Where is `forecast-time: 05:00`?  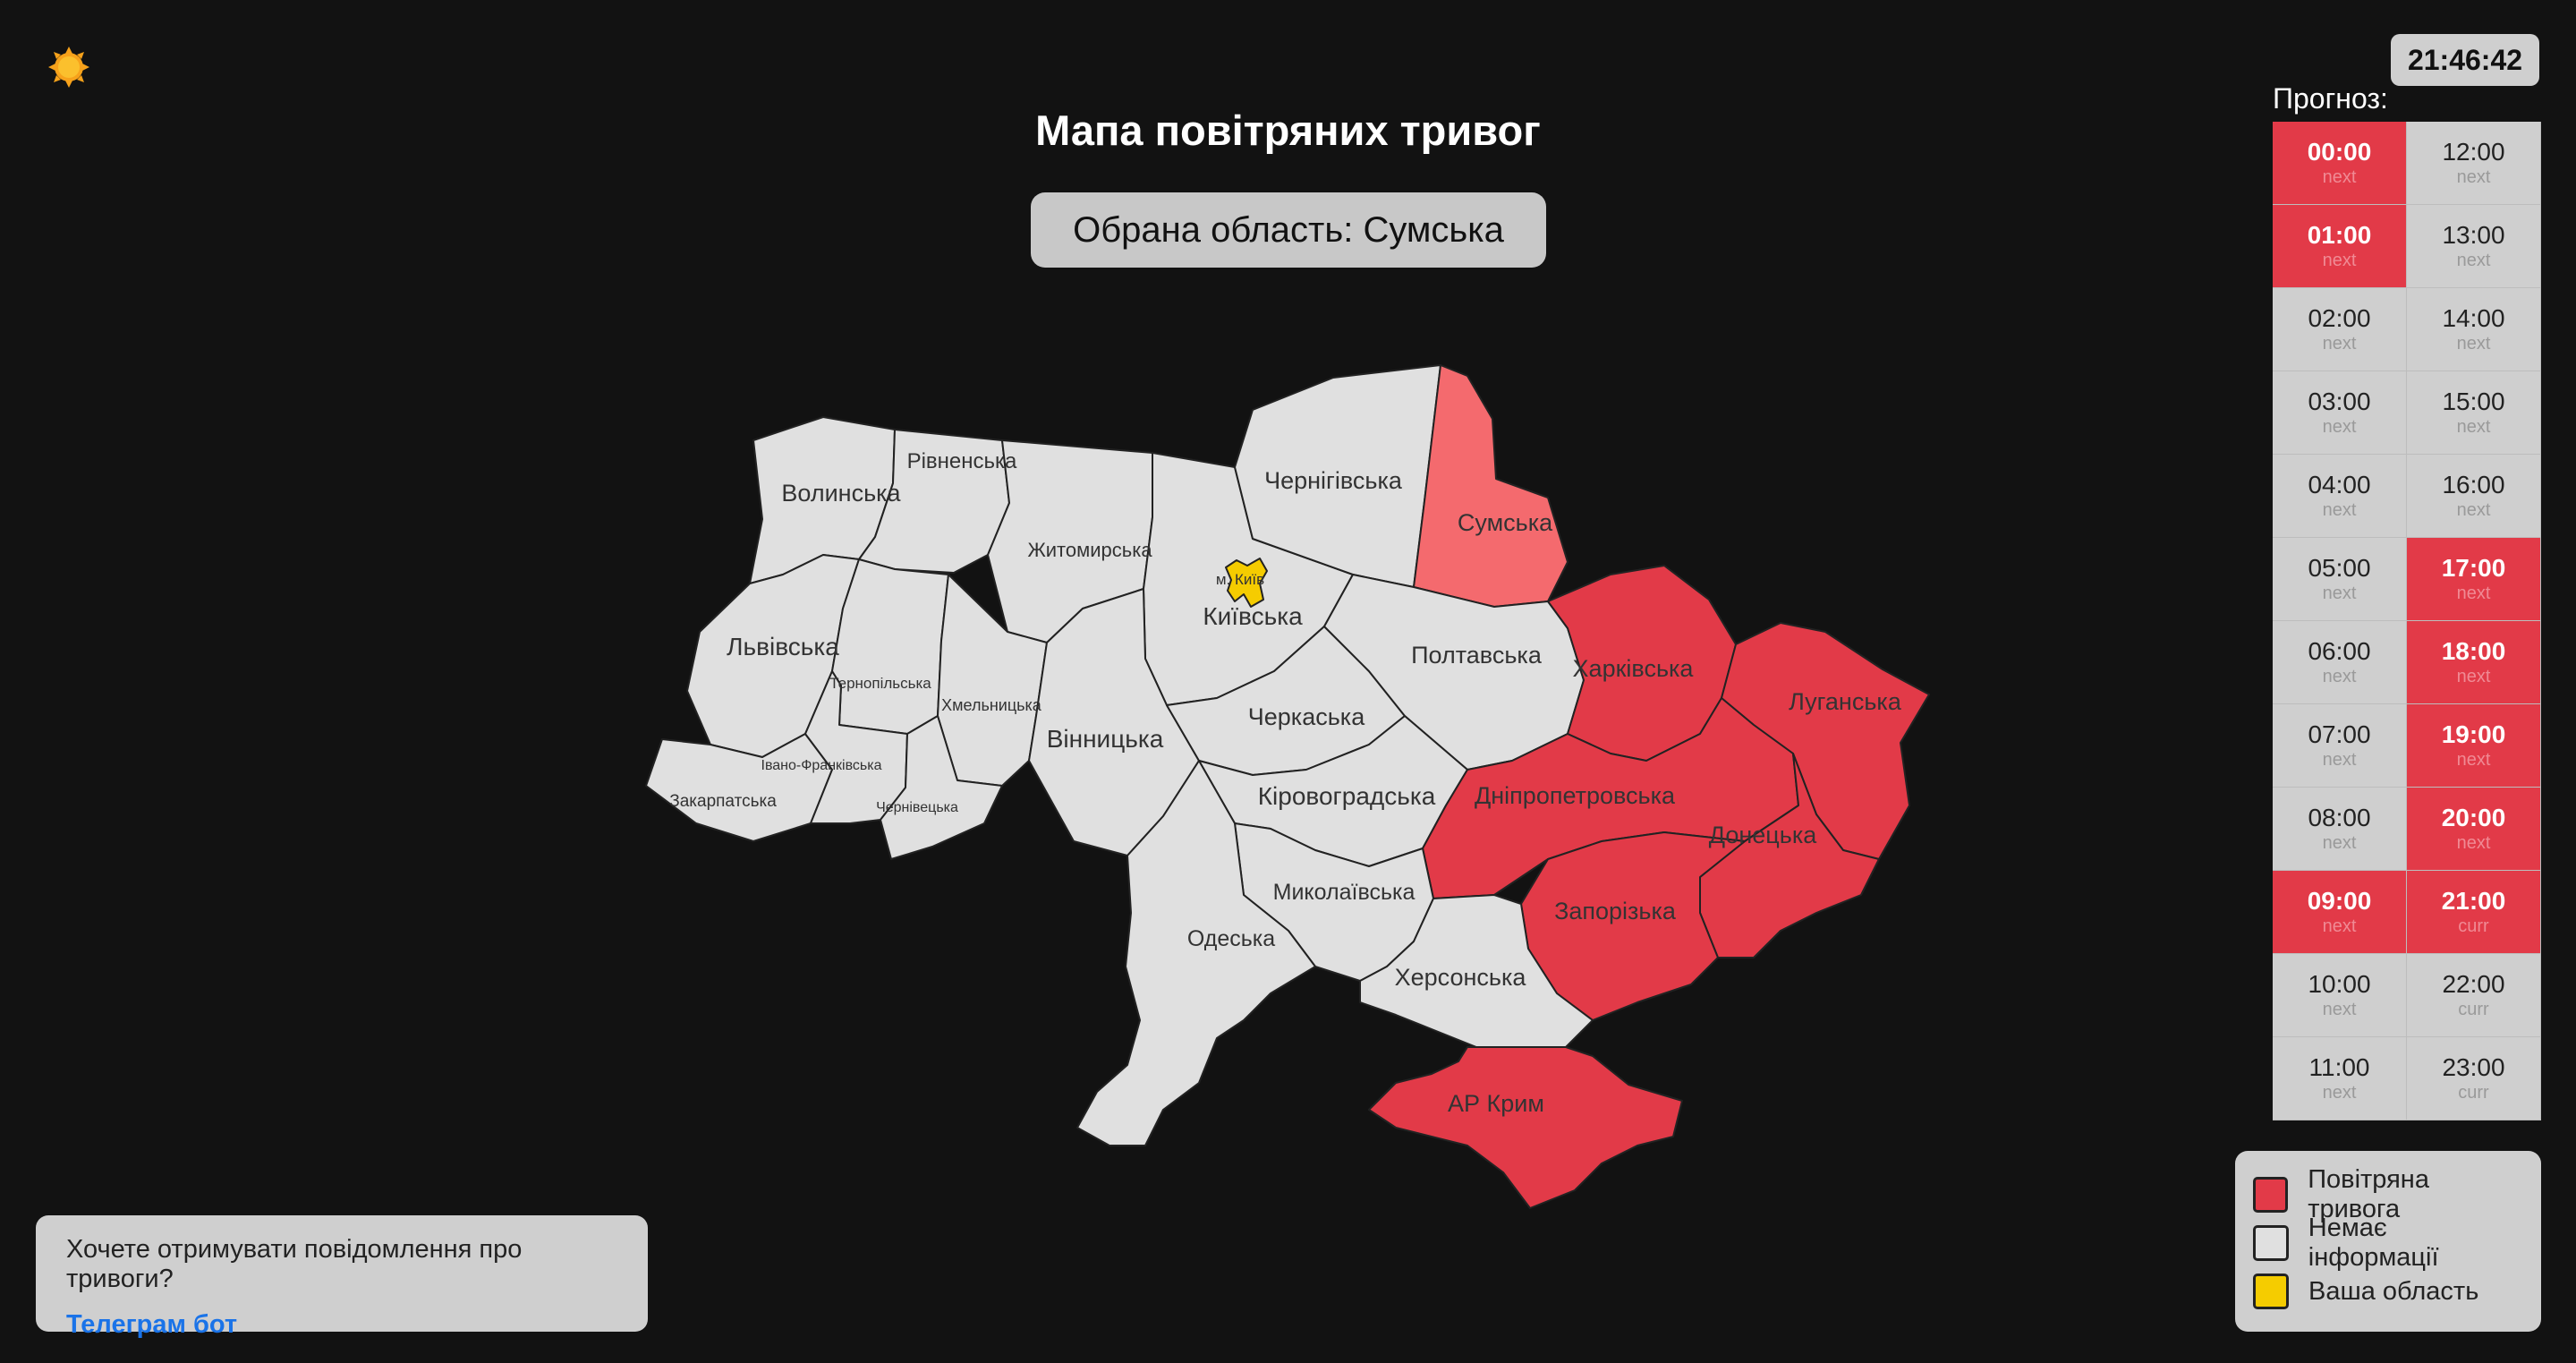 forecast-time: 05:00 is located at coordinates (2339, 568).